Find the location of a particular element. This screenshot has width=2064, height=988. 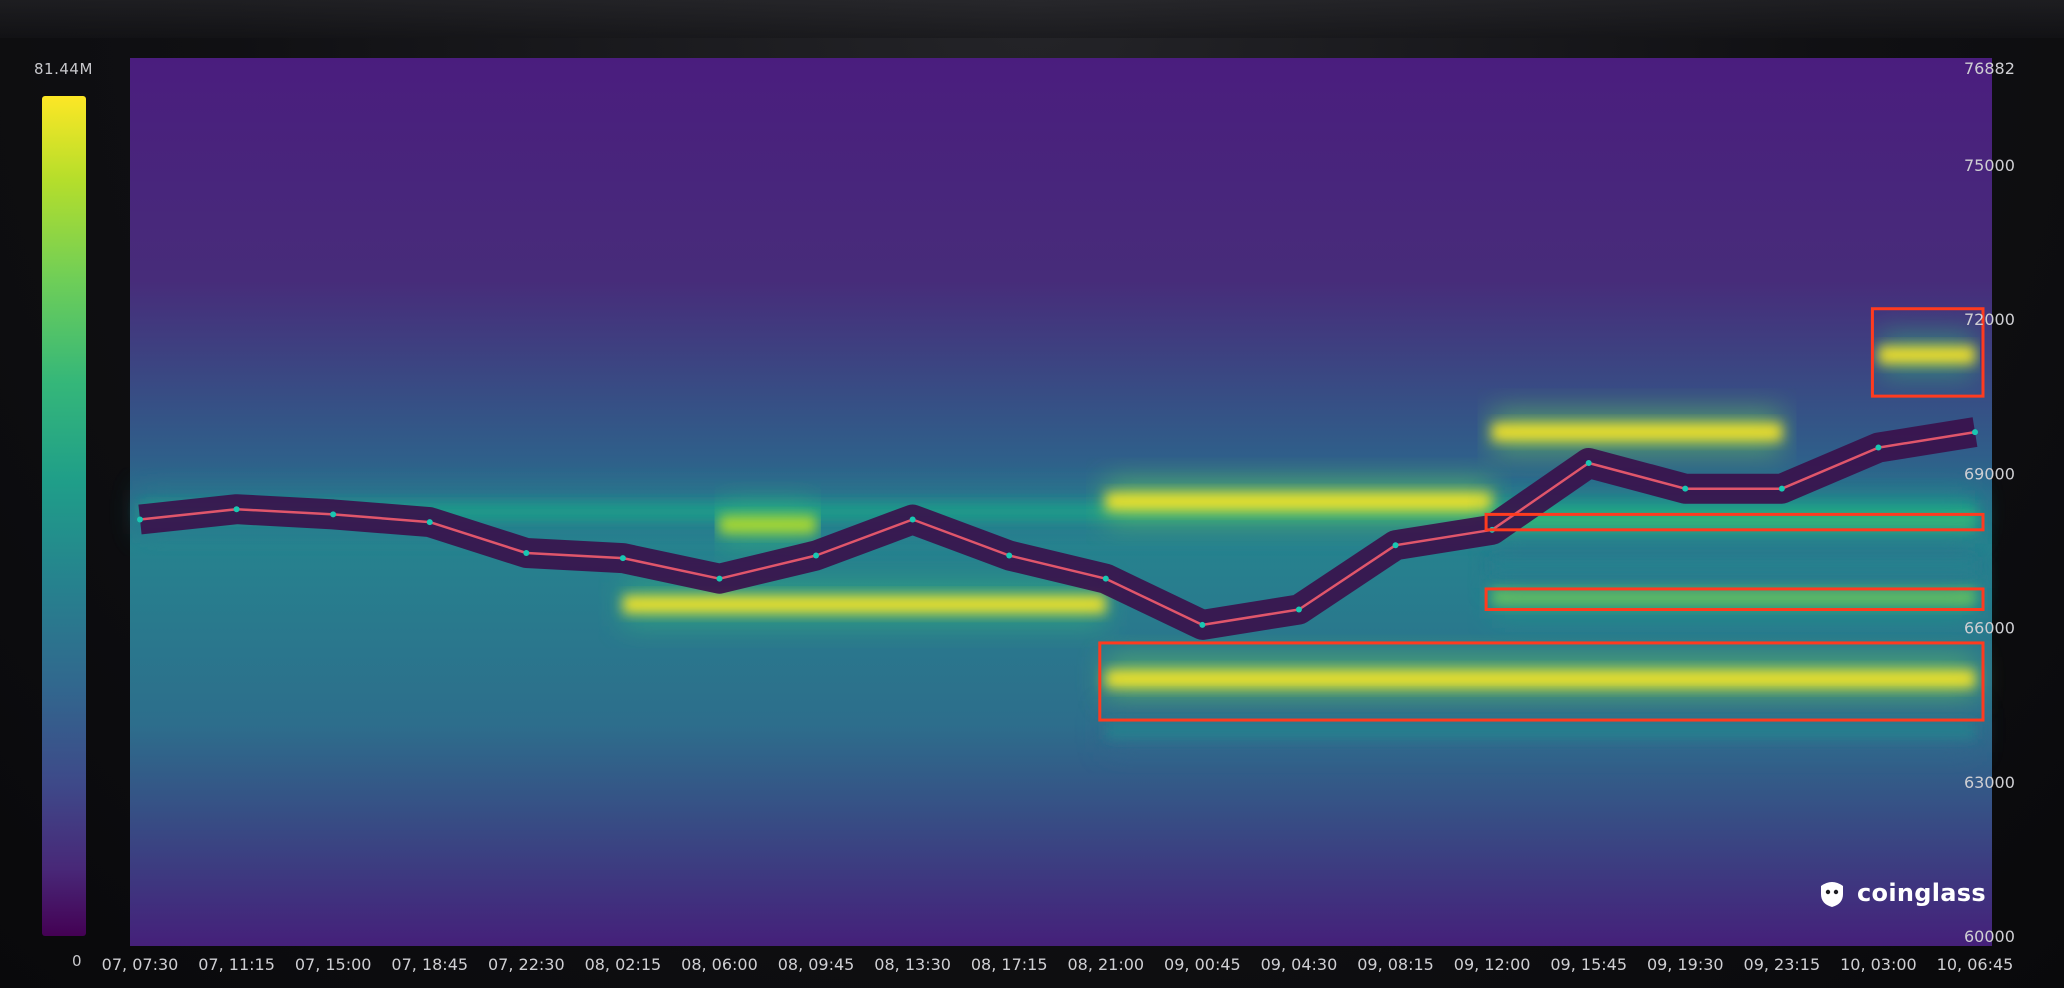

x-tick-label: 07, 07:30 is located at coordinates (140, 964).